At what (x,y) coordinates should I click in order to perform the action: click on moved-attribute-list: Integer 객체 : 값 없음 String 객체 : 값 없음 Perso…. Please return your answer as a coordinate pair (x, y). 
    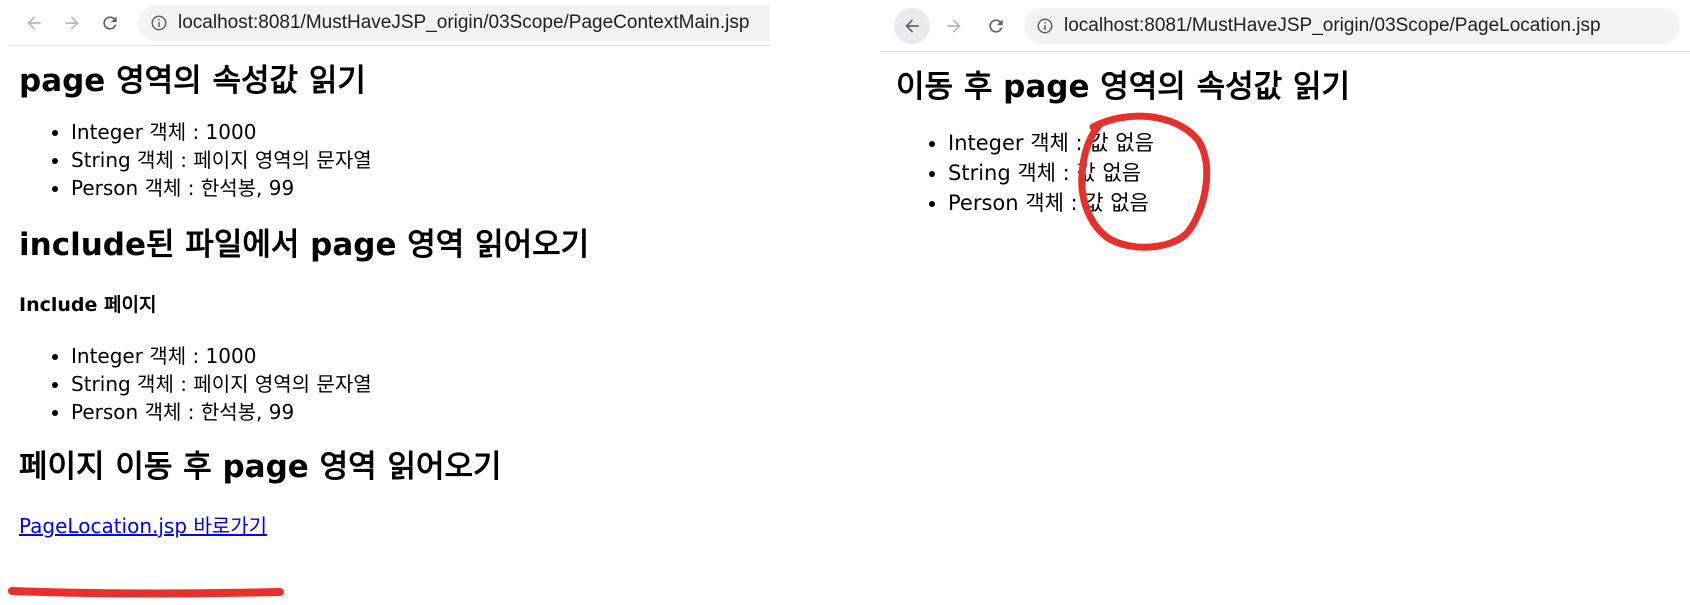
    Looking at the image, I should click on (1293, 173).